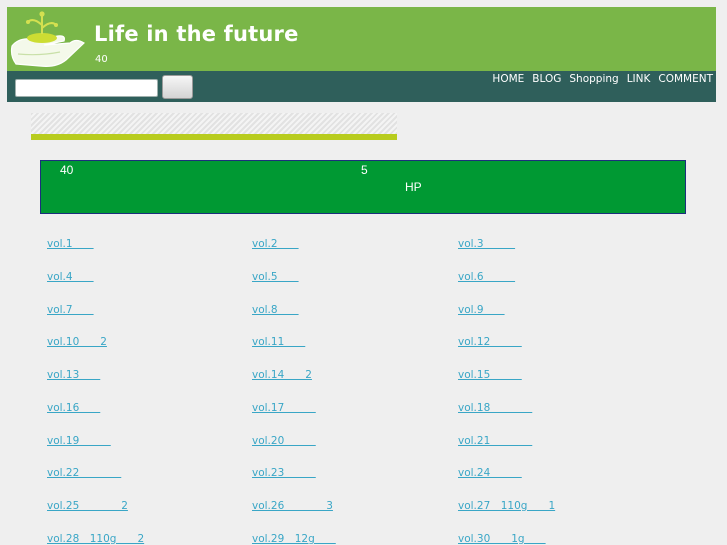 Image resolution: width=727 pixels, height=545 pixels. Describe the element at coordinates (49, 40) in the screenshot. I see `logo` at that location.